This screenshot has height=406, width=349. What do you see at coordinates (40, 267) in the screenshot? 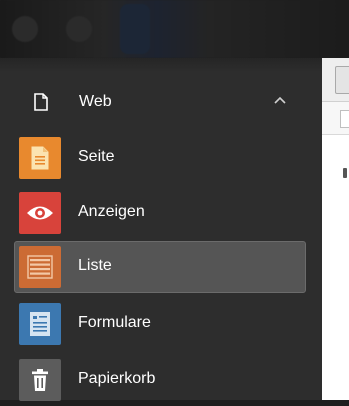
I see `list-icon` at bounding box center [40, 267].